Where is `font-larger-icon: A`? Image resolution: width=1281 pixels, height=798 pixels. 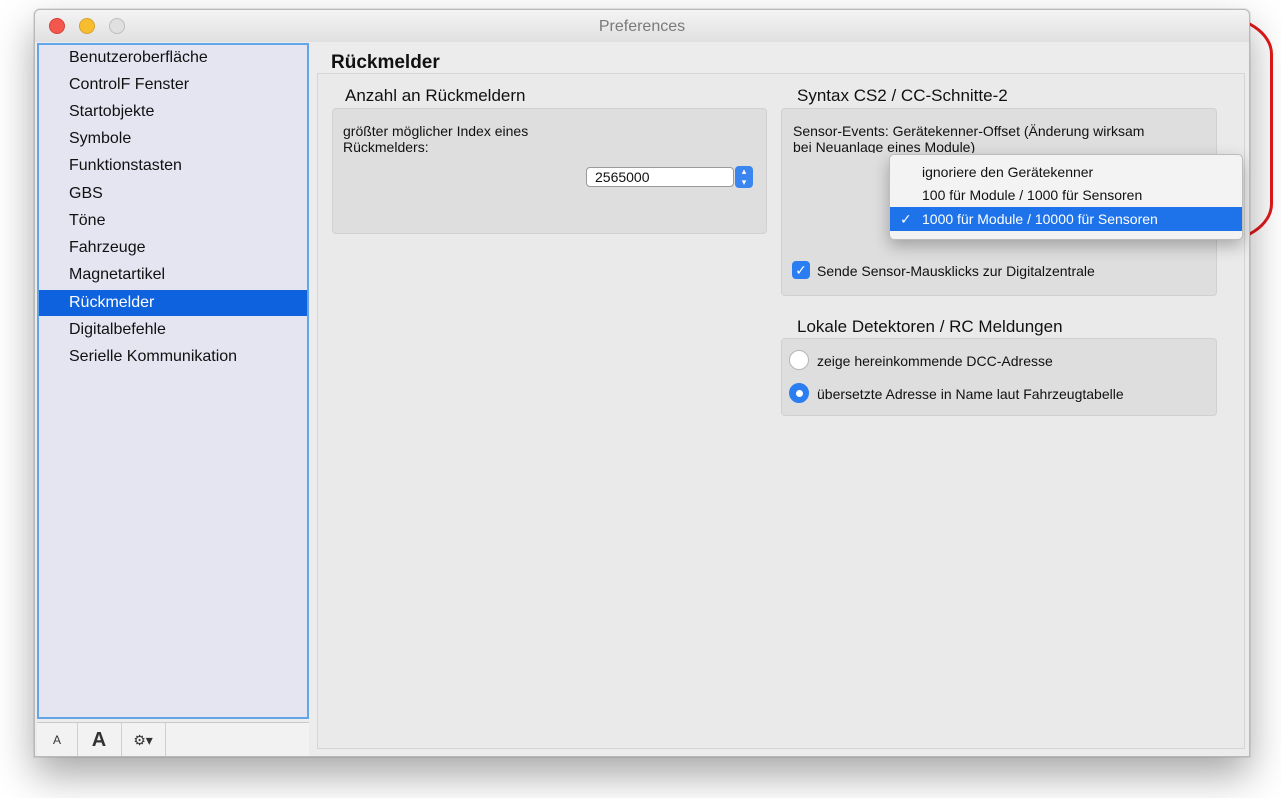
font-larger-icon: A is located at coordinates (99, 739).